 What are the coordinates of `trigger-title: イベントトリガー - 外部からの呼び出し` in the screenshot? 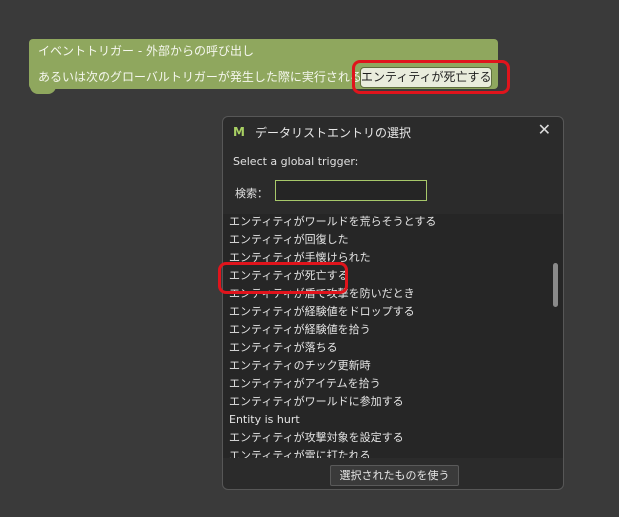 It's located at (146, 51).